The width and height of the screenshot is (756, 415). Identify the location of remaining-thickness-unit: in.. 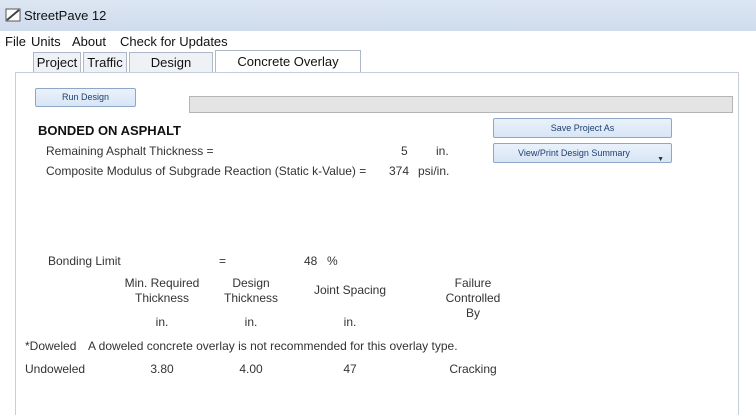
(442, 151).